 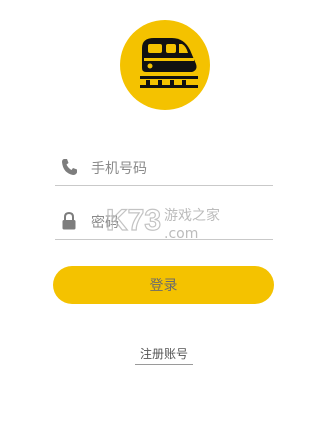 What do you see at coordinates (164, 355) in the screenshot?
I see `register-link: 注册账号` at bounding box center [164, 355].